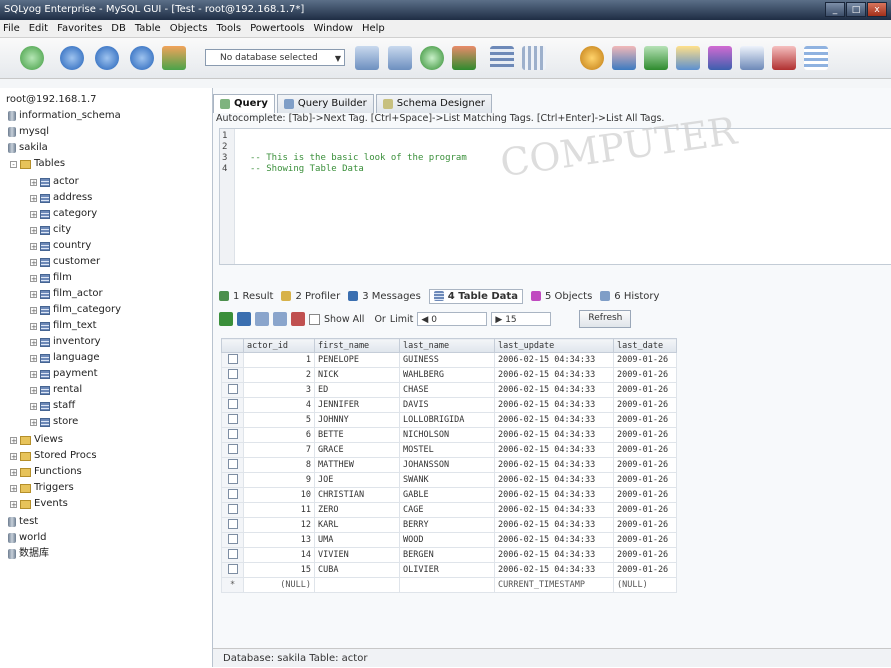  What do you see at coordinates (629, 296) in the screenshot?
I see `tab-history: 6 History` at bounding box center [629, 296].